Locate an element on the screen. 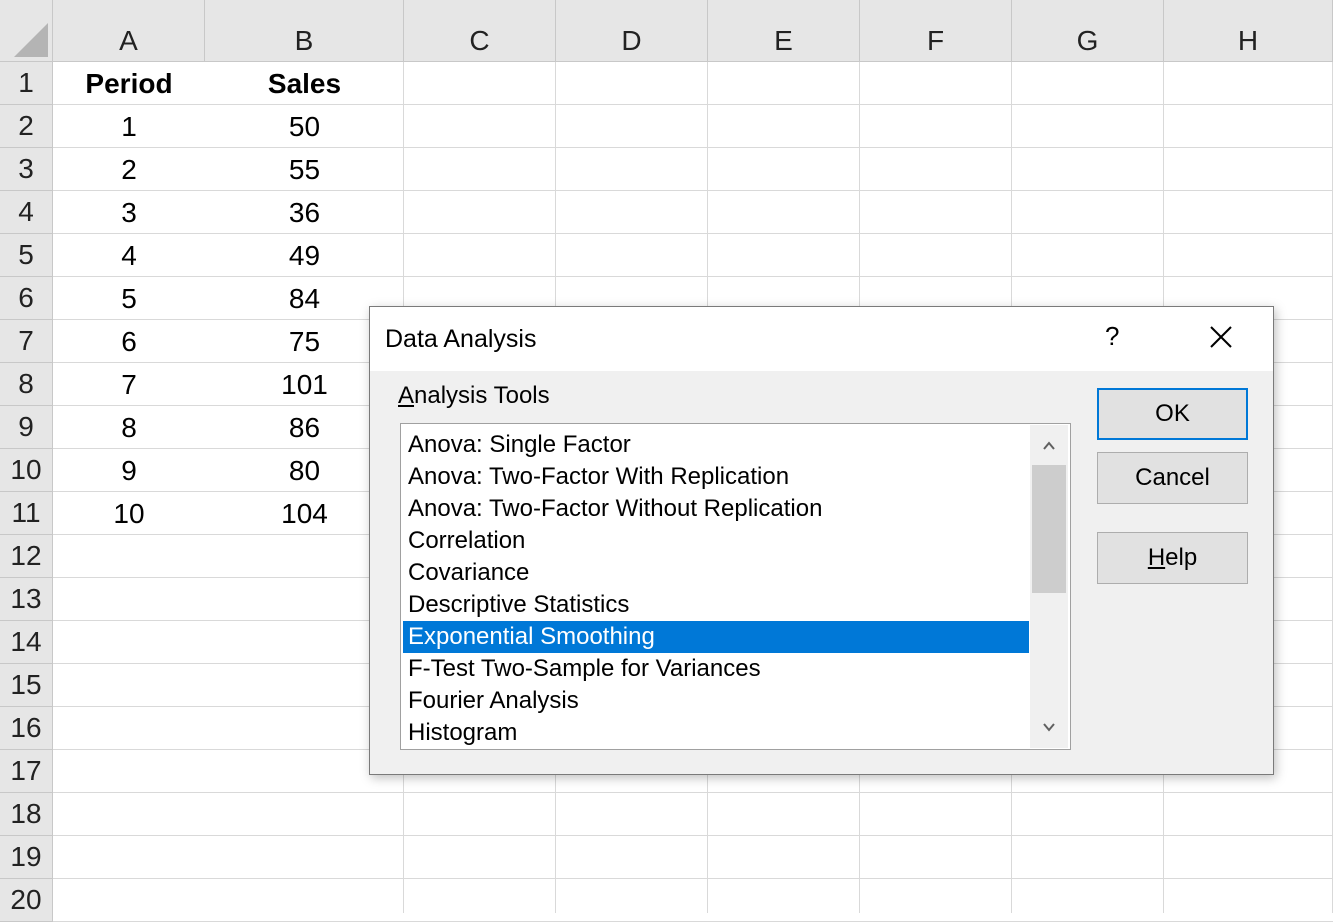  list-item: Exponential Smoothing is located at coordinates (716, 637).